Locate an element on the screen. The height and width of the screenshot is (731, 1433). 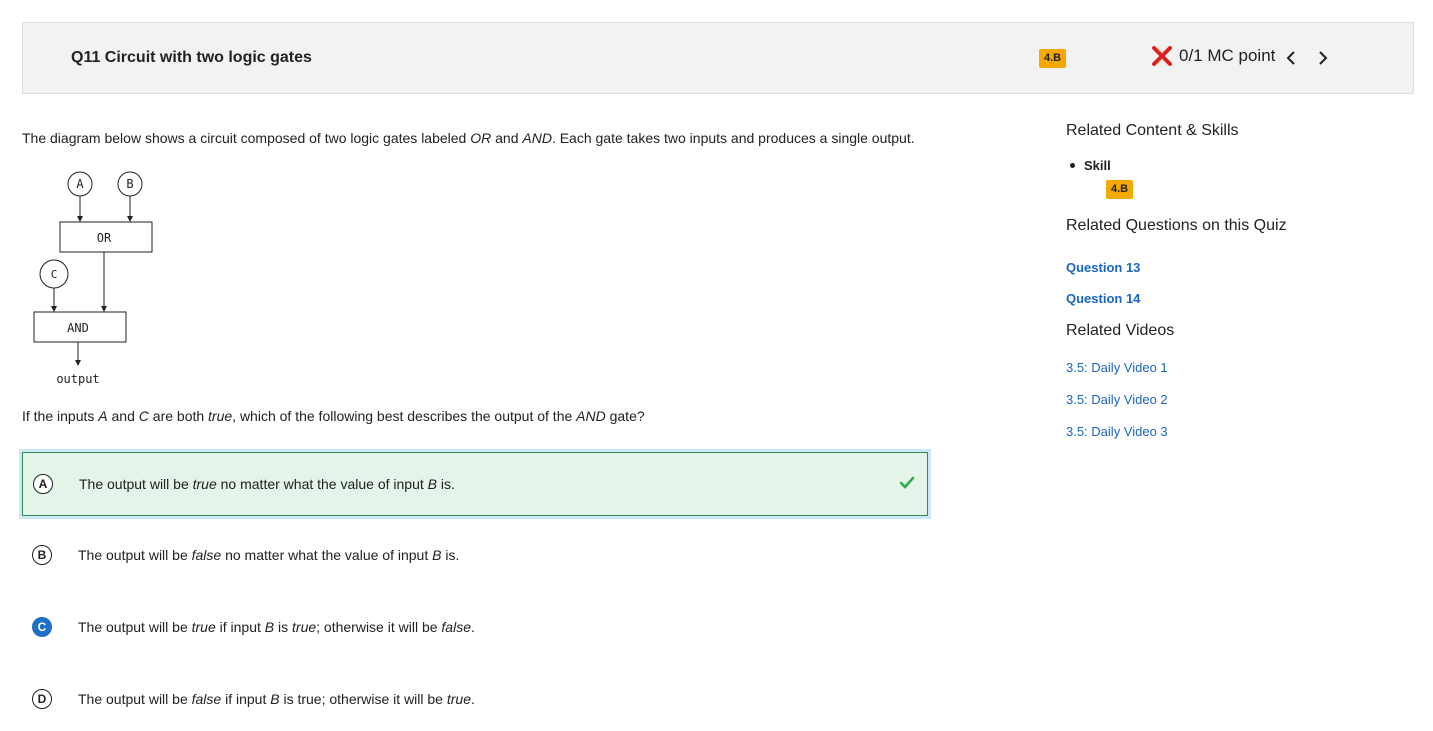
input-b-label: B is located at coordinates (129, 184).